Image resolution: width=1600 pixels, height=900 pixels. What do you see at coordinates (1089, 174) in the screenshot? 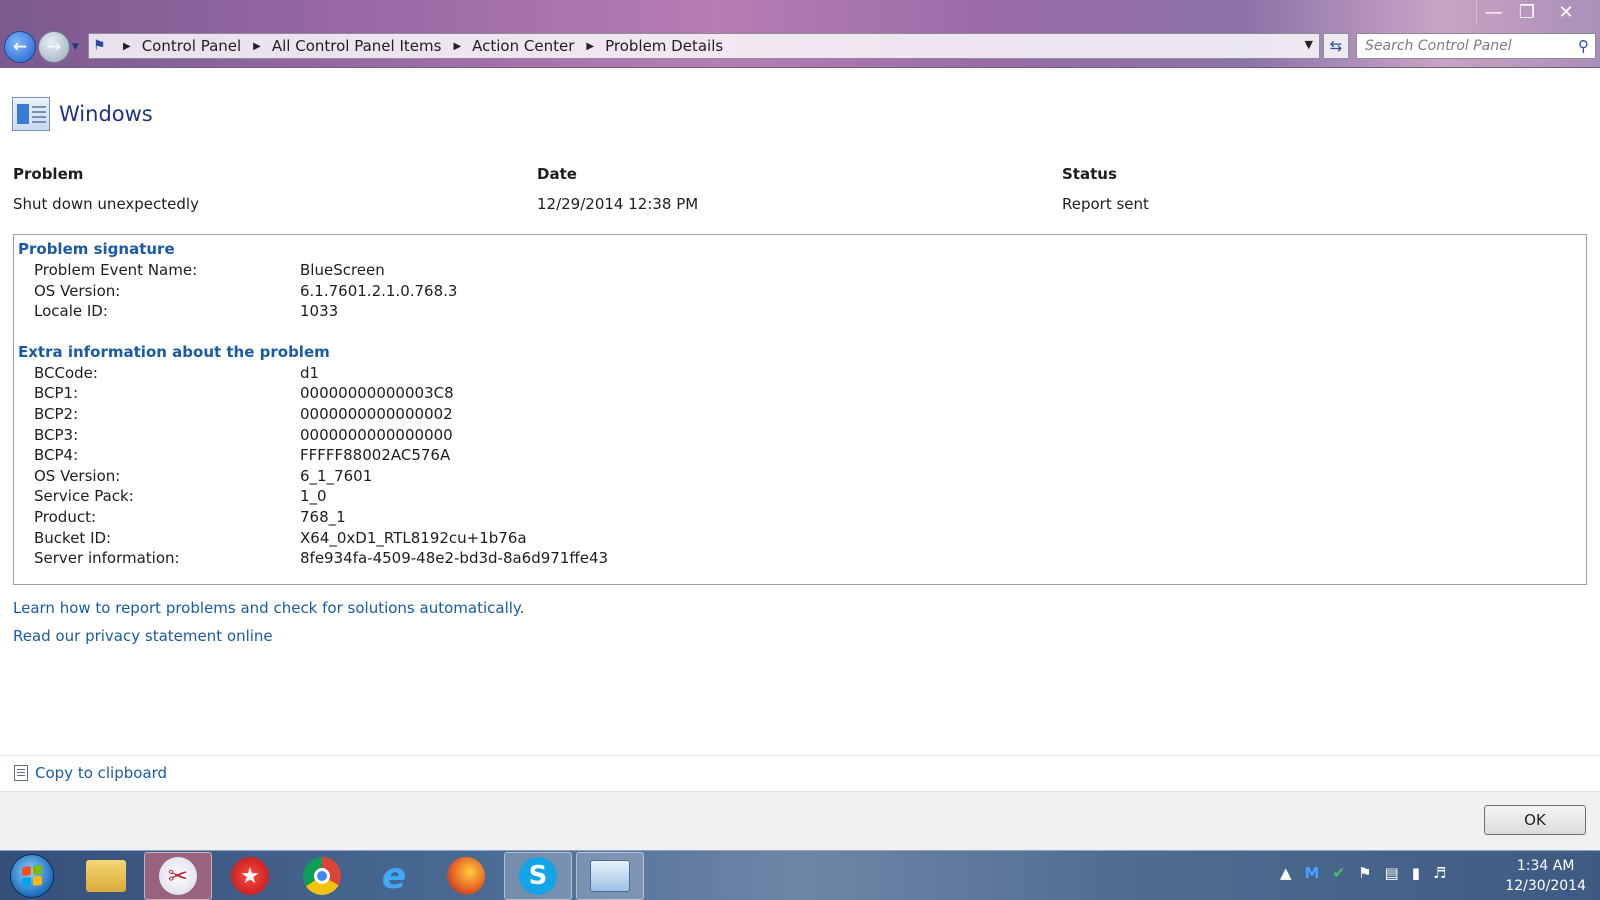
I see `status-label: Status` at bounding box center [1089, 174].